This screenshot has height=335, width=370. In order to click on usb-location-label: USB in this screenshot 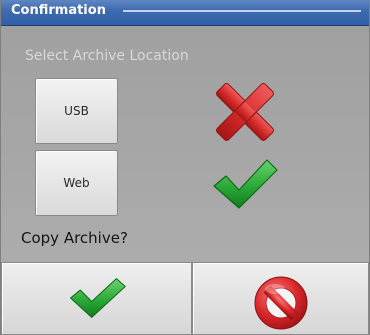, I will do `click(76, 111)`.